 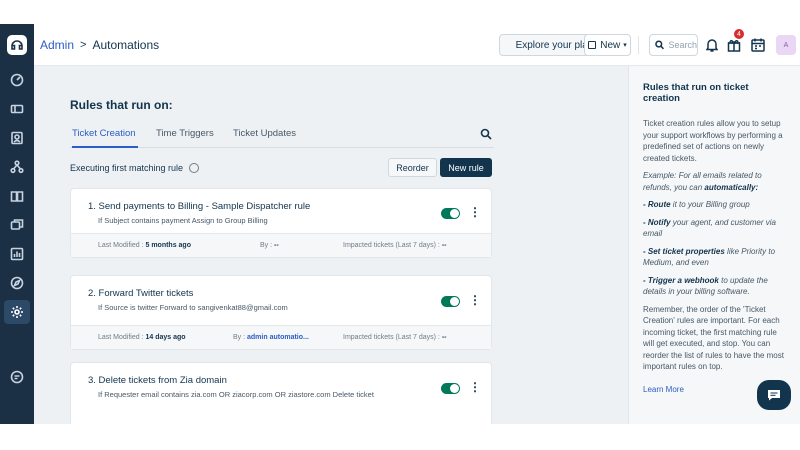 I want to click on tab-ticket-creation: Ticket Creation, so click(x=104, y=133).